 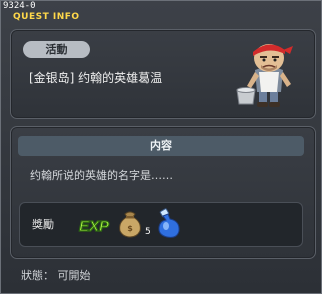 I want to click on money-bag-icon: $, so click(x=130, y=223).